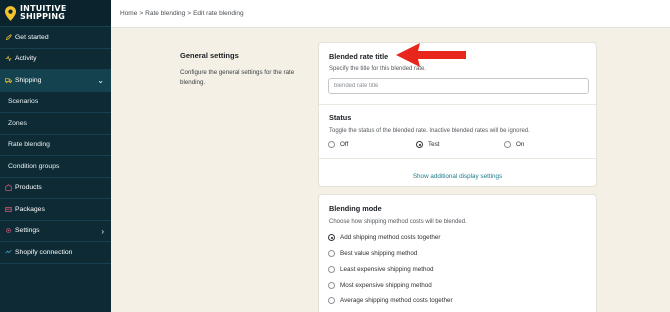 The height and width of the screenshot is (312, 670). Describe the element at coordinates (100, 80) in the screenshot. I see `chevron-down-icon: ⌄` at that location.